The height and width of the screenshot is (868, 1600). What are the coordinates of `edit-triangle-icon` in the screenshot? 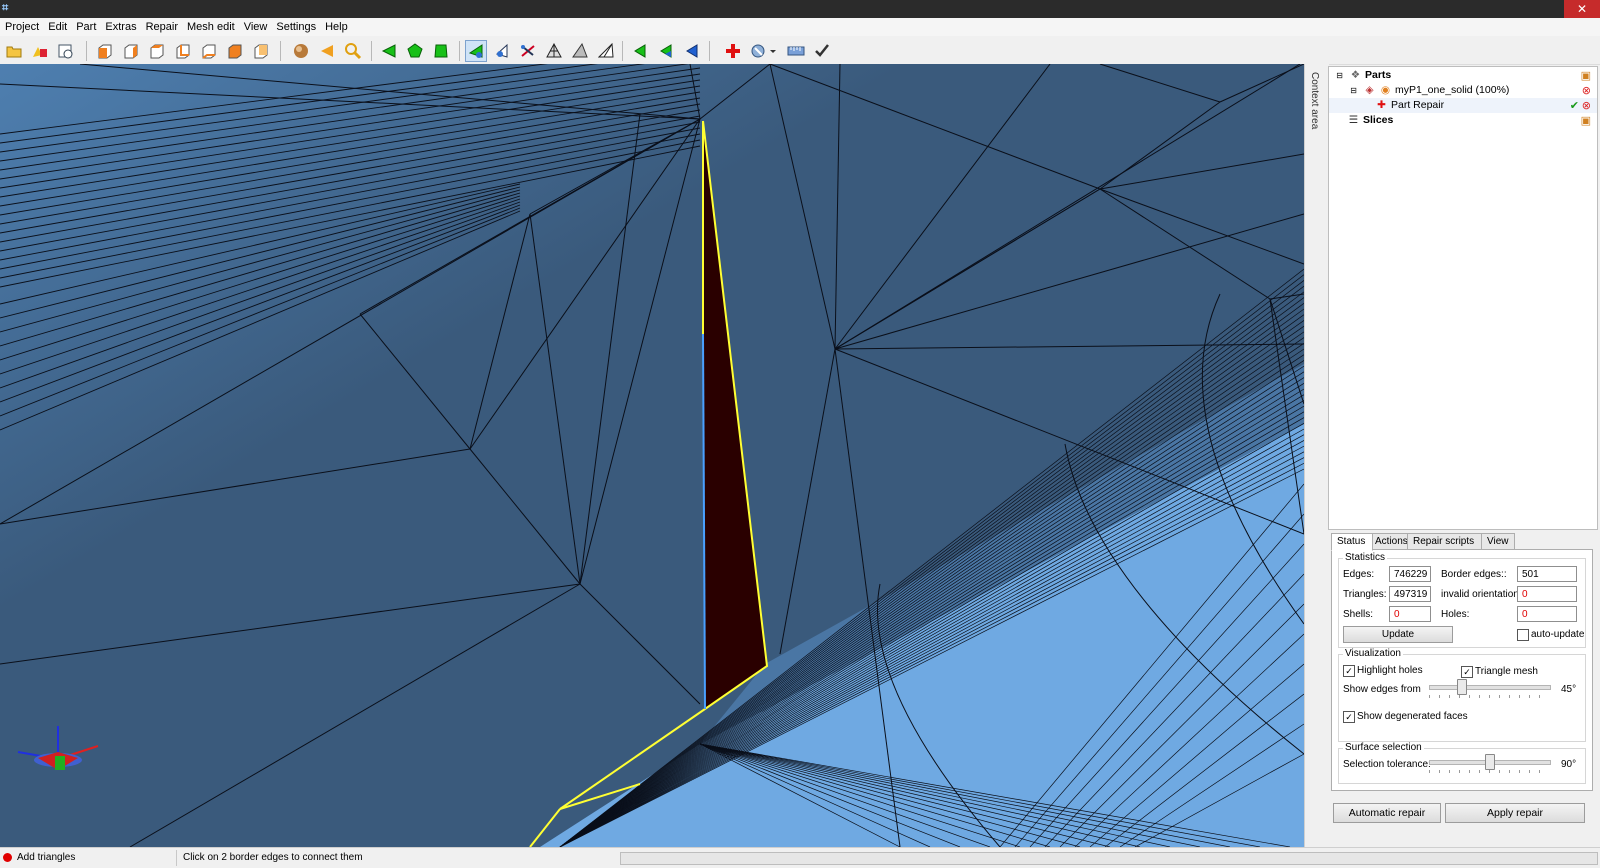 It's located at (502, 51).